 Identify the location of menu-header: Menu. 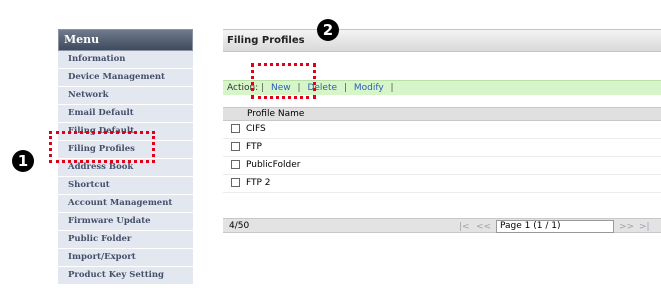
(125, 40).